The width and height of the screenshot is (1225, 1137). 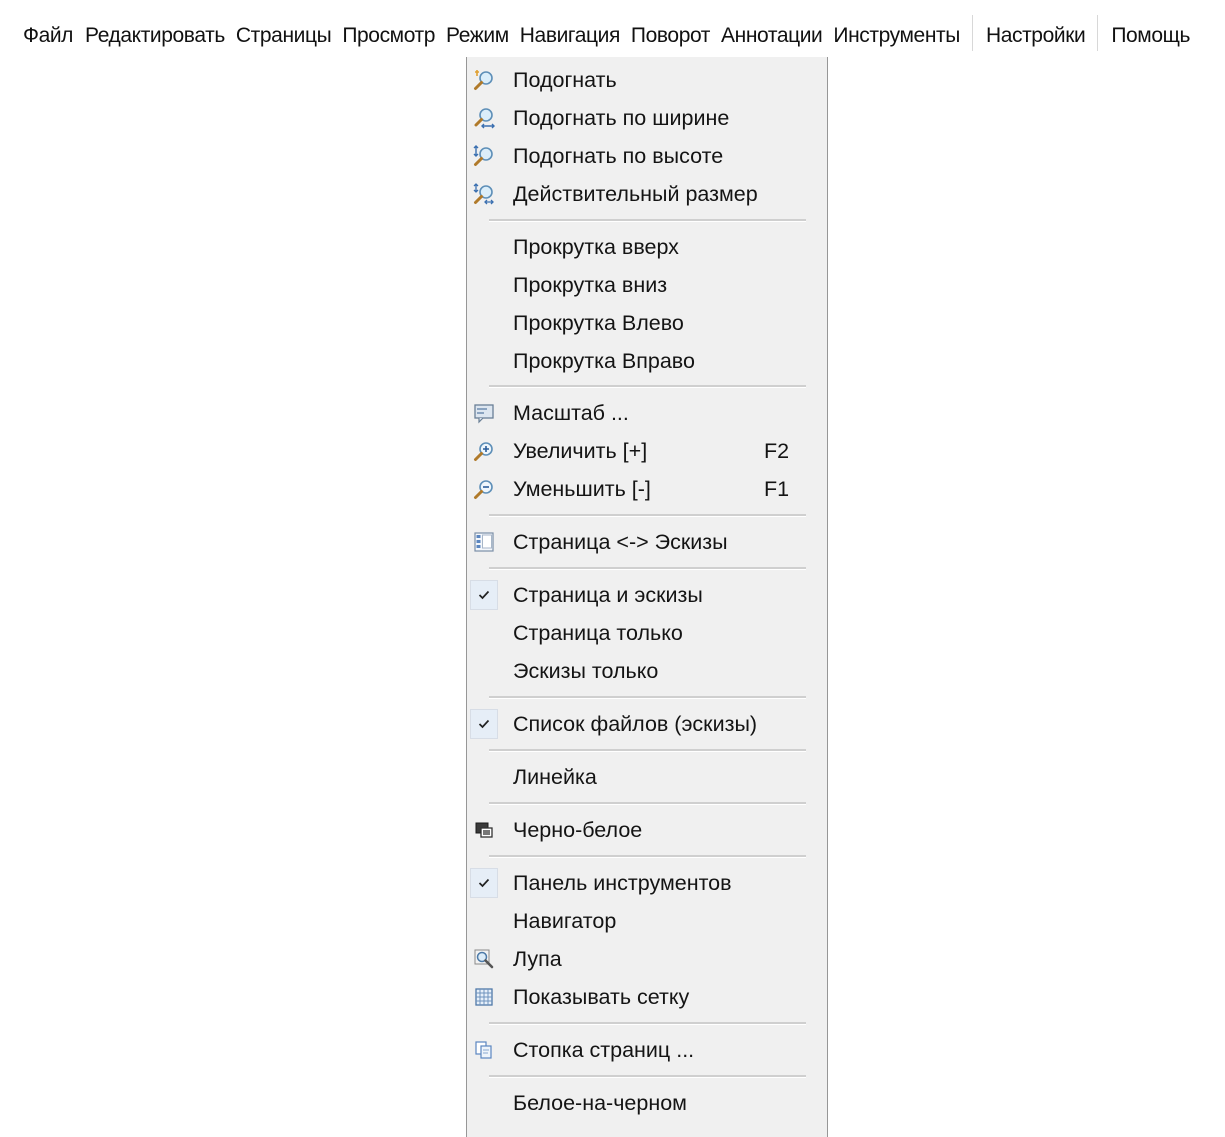 I want to click on menu-item-label: Уменьшить [-], so click(x=582, y=489).